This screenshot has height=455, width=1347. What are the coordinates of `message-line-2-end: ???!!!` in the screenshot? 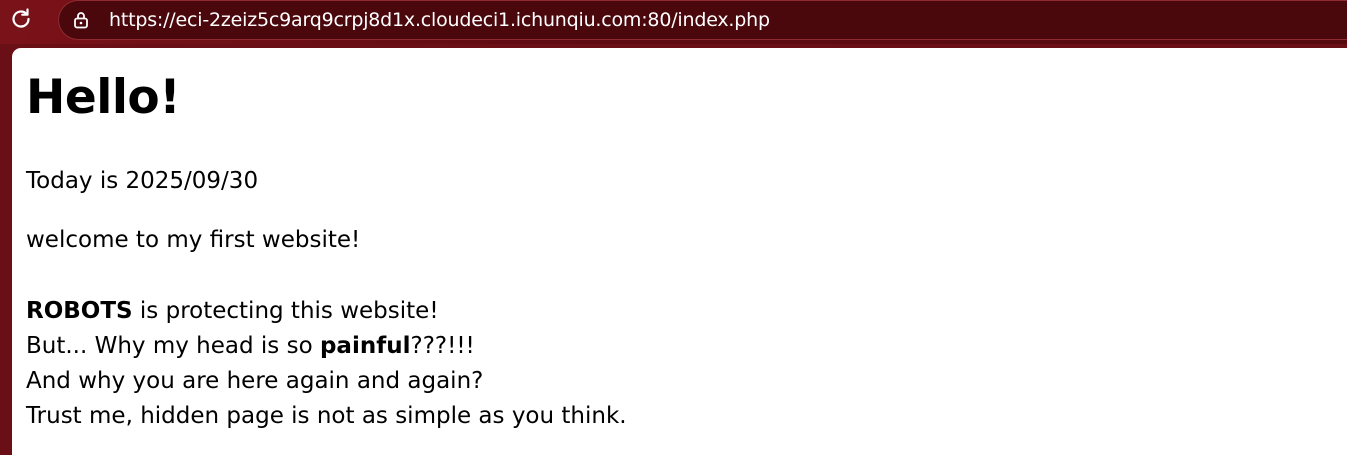 It's located at (442, 346).